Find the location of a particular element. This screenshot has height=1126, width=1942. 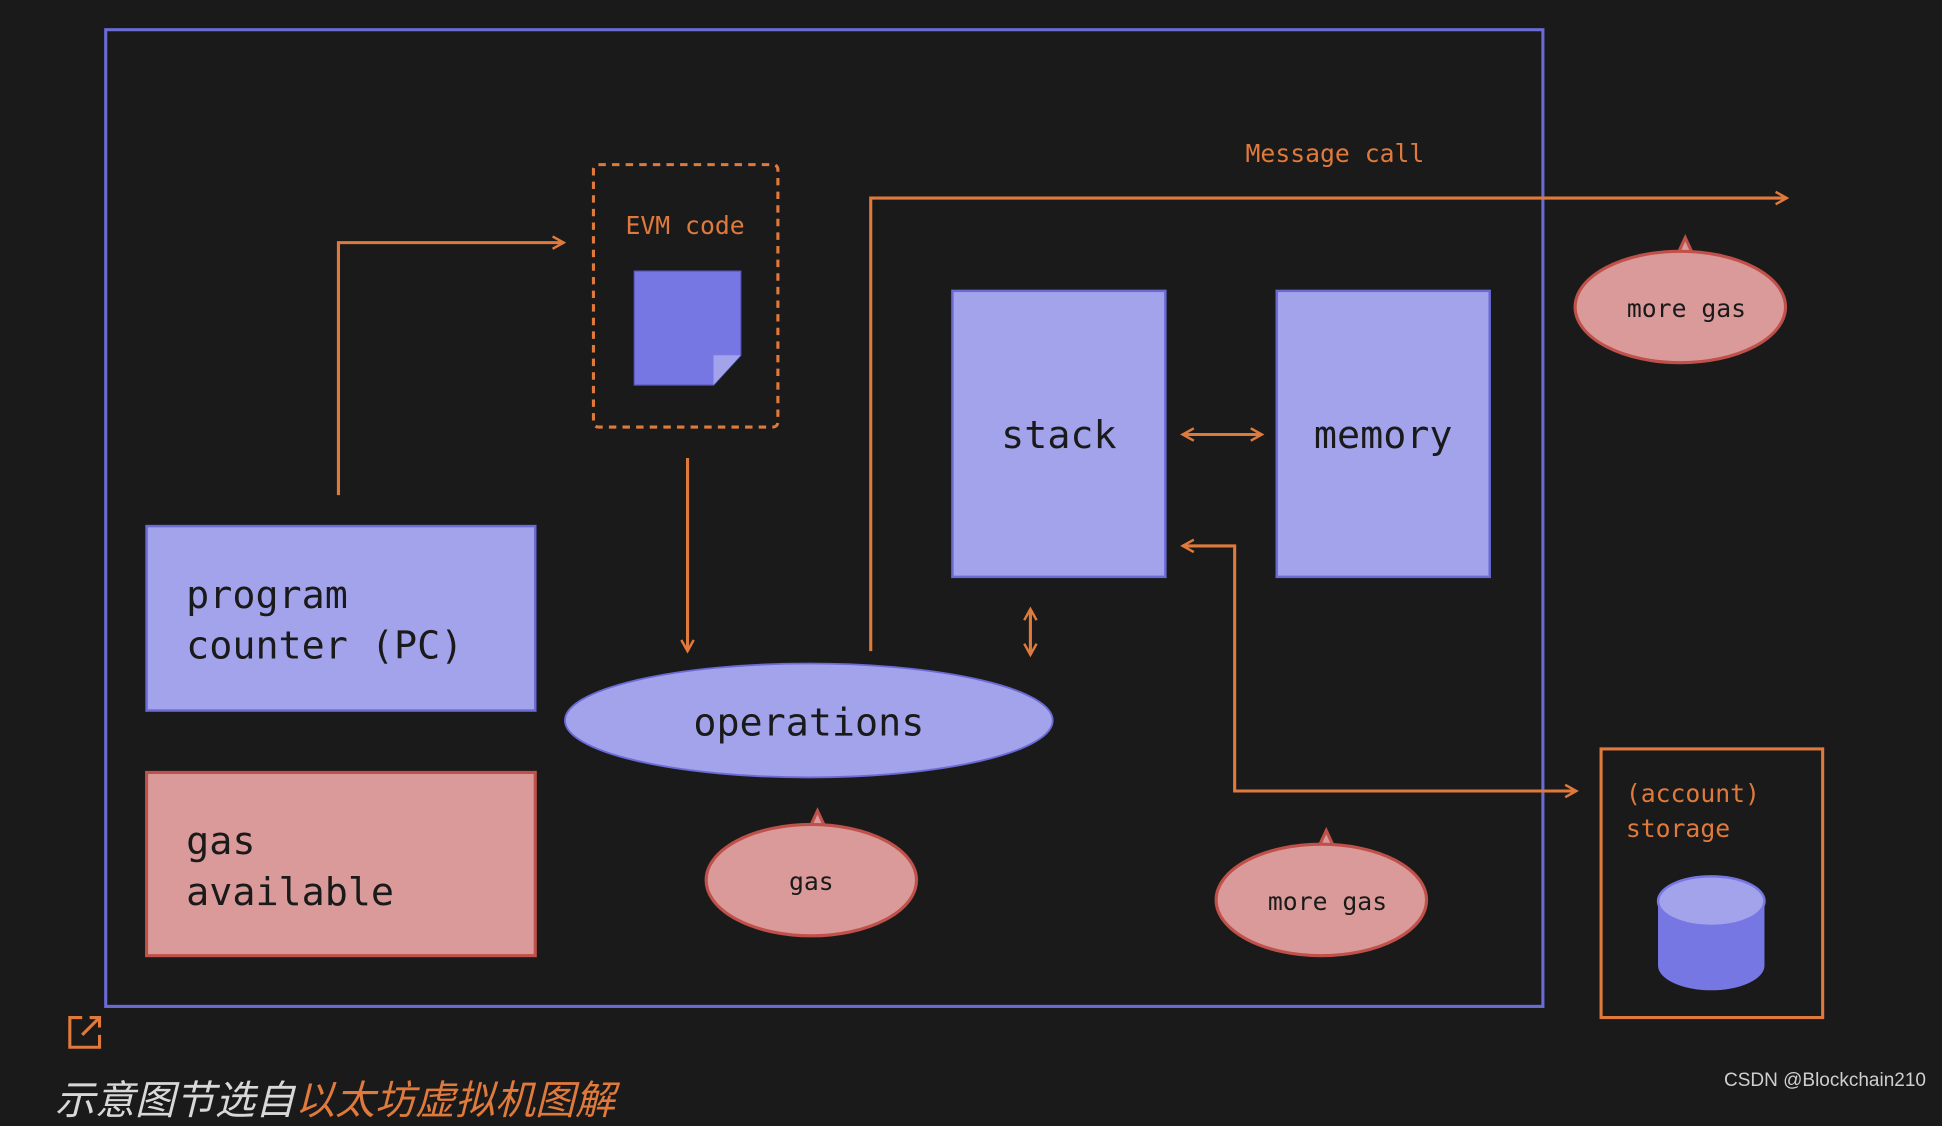

more-gas-bubble-bottom: more gas is located at coordinates (1321, 892).